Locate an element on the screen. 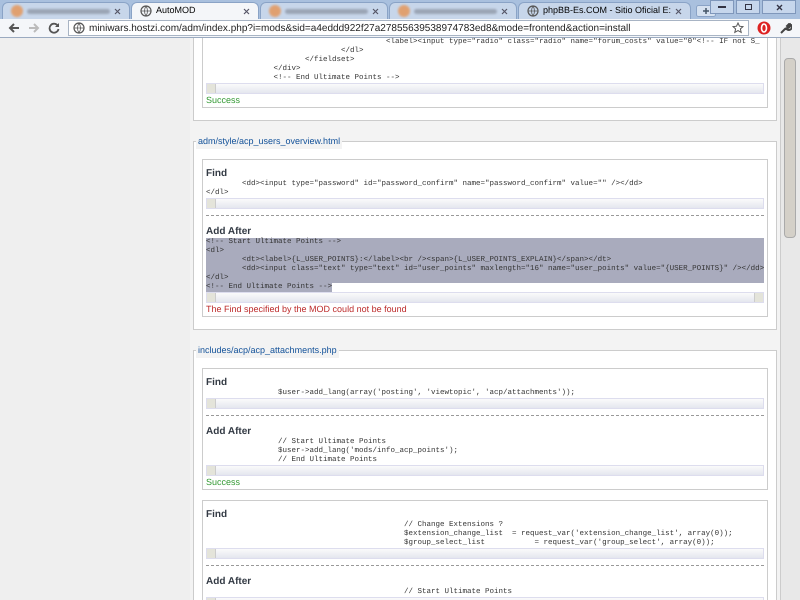 Image resolution: width=800 pixels, height=600 pixels. restore-button is located at coordinates (748, 7).